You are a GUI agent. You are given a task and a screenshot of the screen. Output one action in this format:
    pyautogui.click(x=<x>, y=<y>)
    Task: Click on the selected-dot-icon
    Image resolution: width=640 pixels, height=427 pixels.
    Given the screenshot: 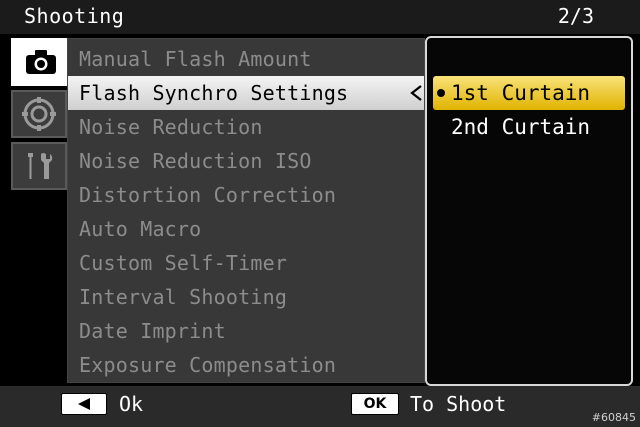 What is the action you would take?
    pyautogui.click(x=441, y=93)
    